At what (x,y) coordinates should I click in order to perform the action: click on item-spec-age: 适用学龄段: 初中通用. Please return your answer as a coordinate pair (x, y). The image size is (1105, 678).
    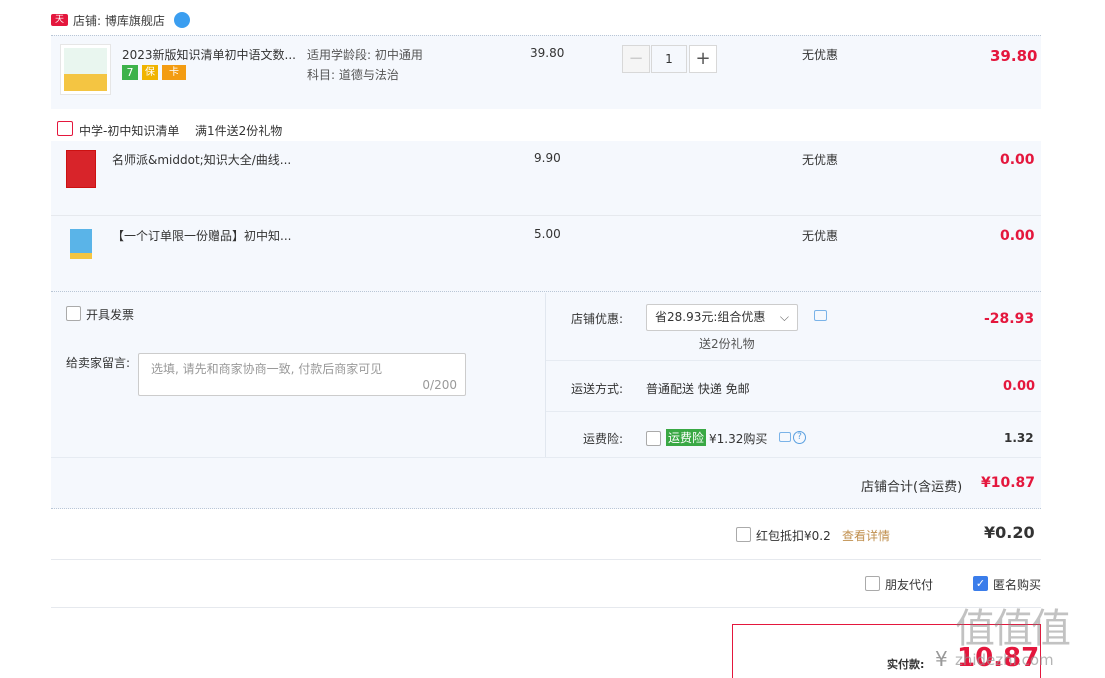
    Looking at the image, I should click on (365, 55).